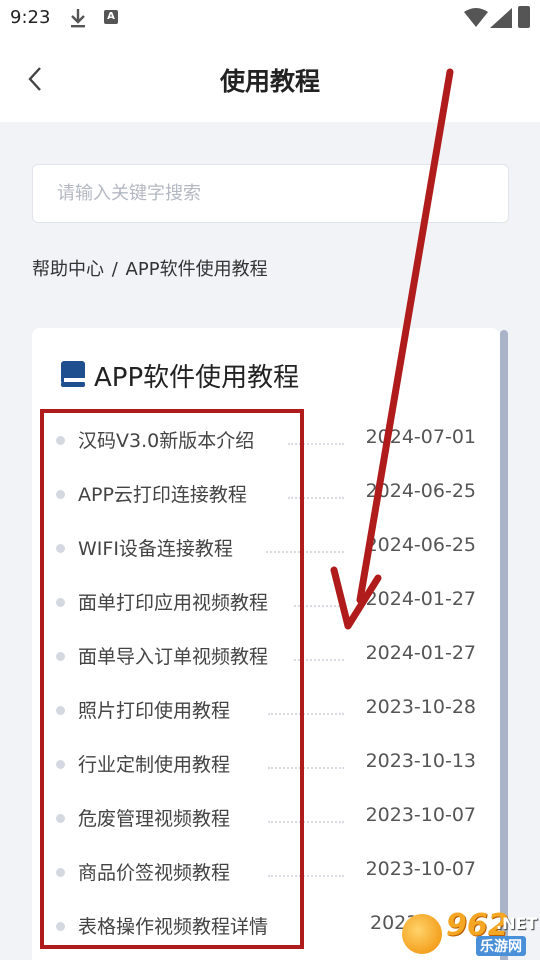  Describe the element at coordinates (420, 437) in the screenshot. I see `item-date: 2024-07-01` at that location.